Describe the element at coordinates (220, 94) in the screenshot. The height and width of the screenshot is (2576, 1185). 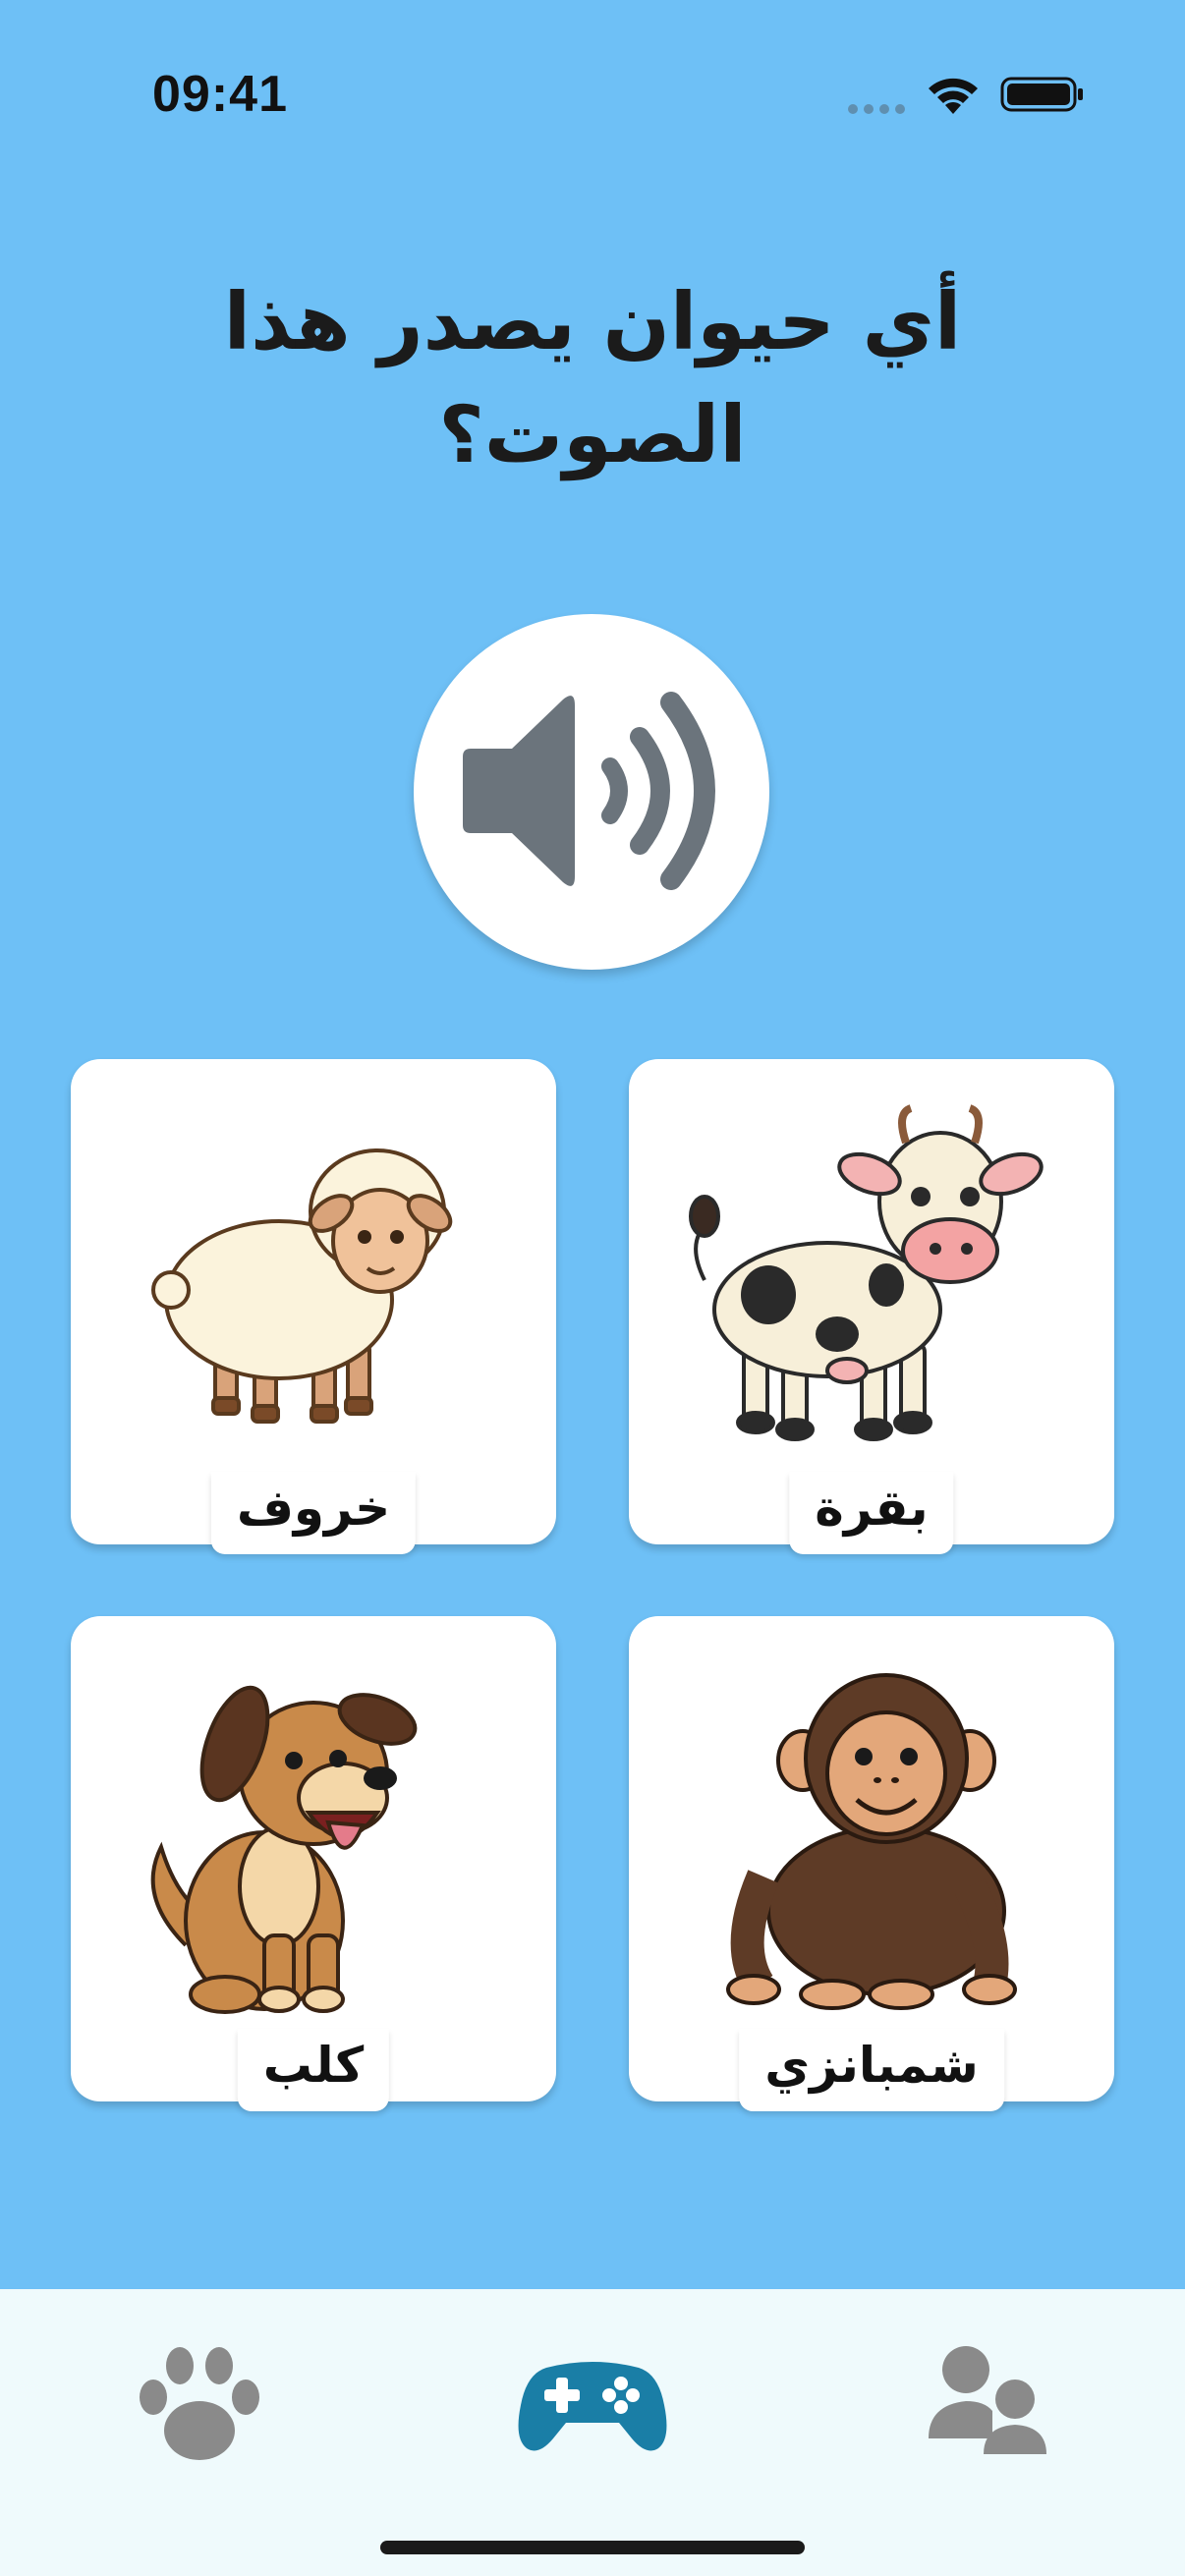
I see `status-time: 09:41` at that location.